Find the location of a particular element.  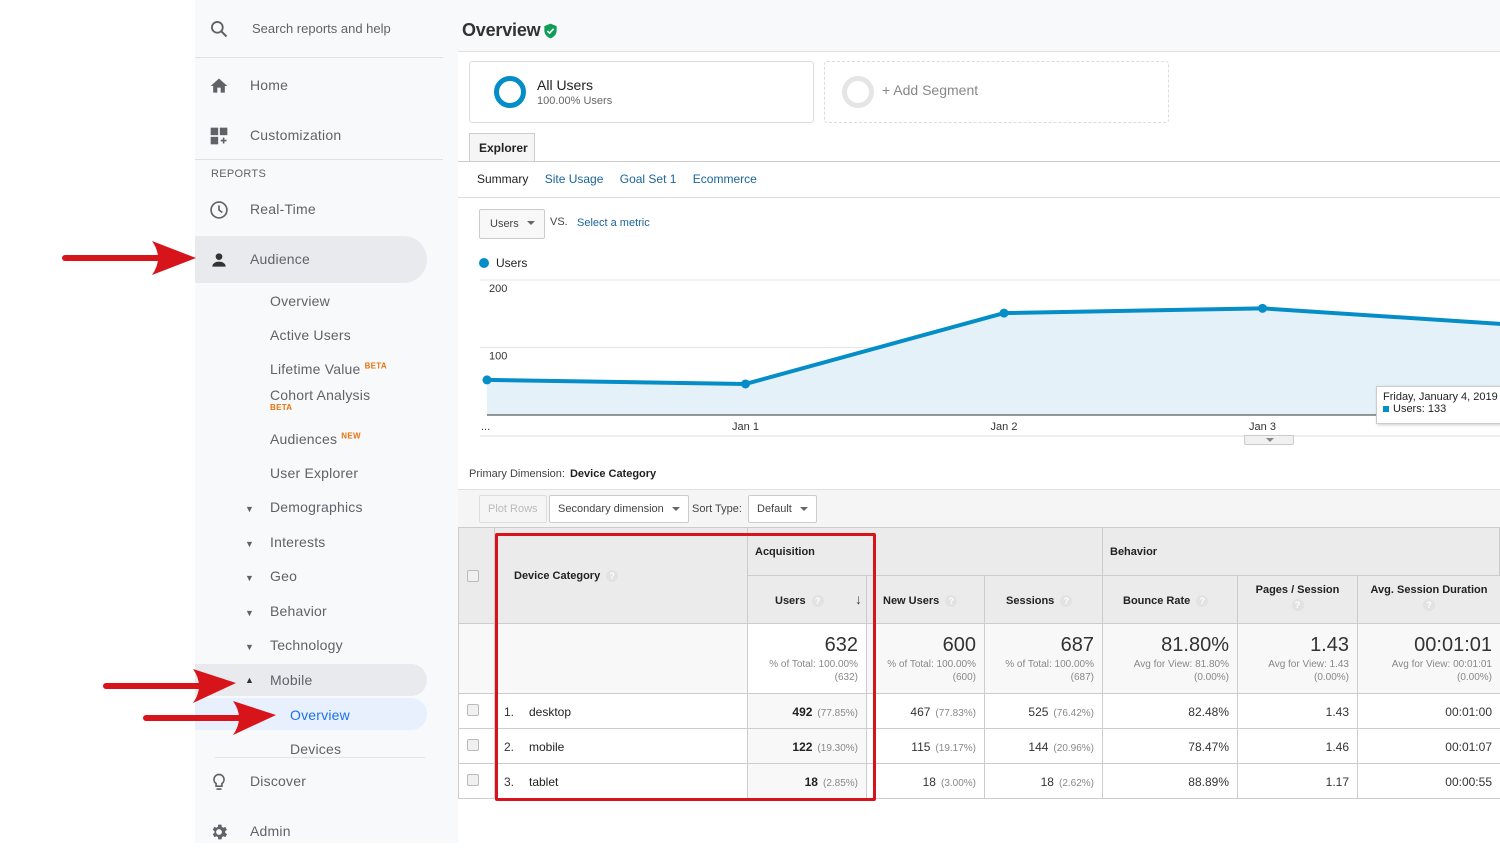

chart-tooltip: Friday, January 4, 2019 Users: 133 is located at coordinates (1438, 405).